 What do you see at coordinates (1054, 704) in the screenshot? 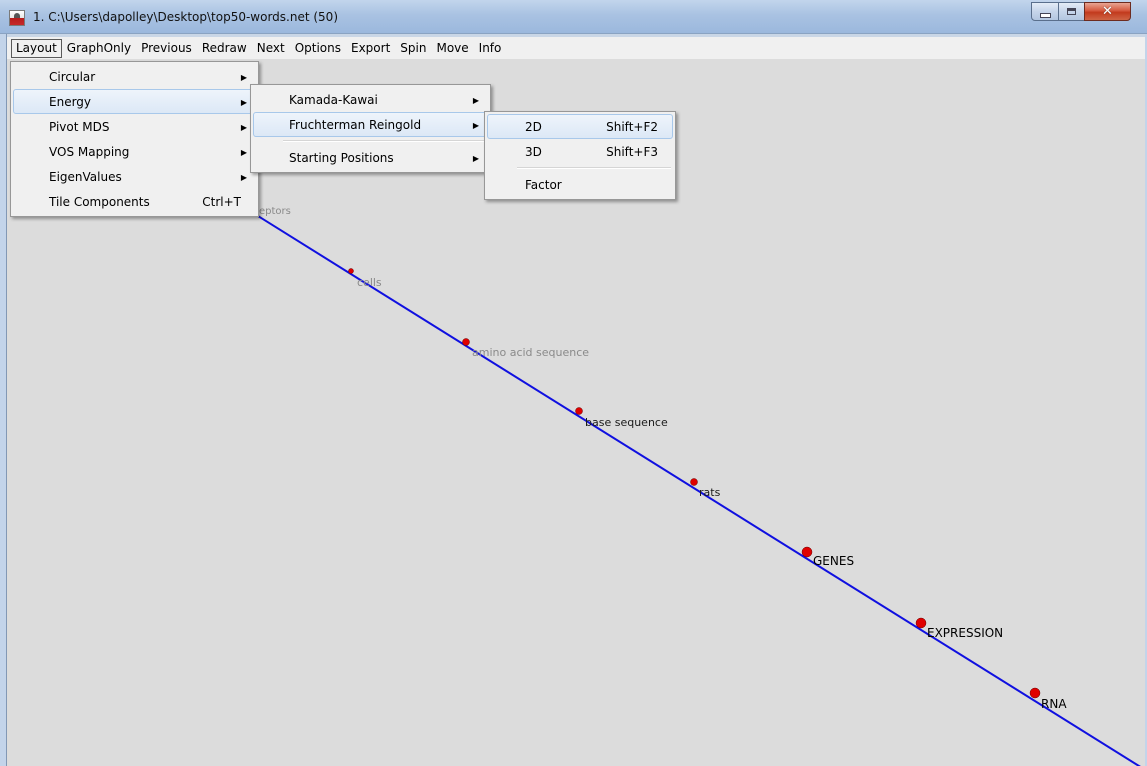
I see `node-label: RNA` at bounding box center [1054, 704].